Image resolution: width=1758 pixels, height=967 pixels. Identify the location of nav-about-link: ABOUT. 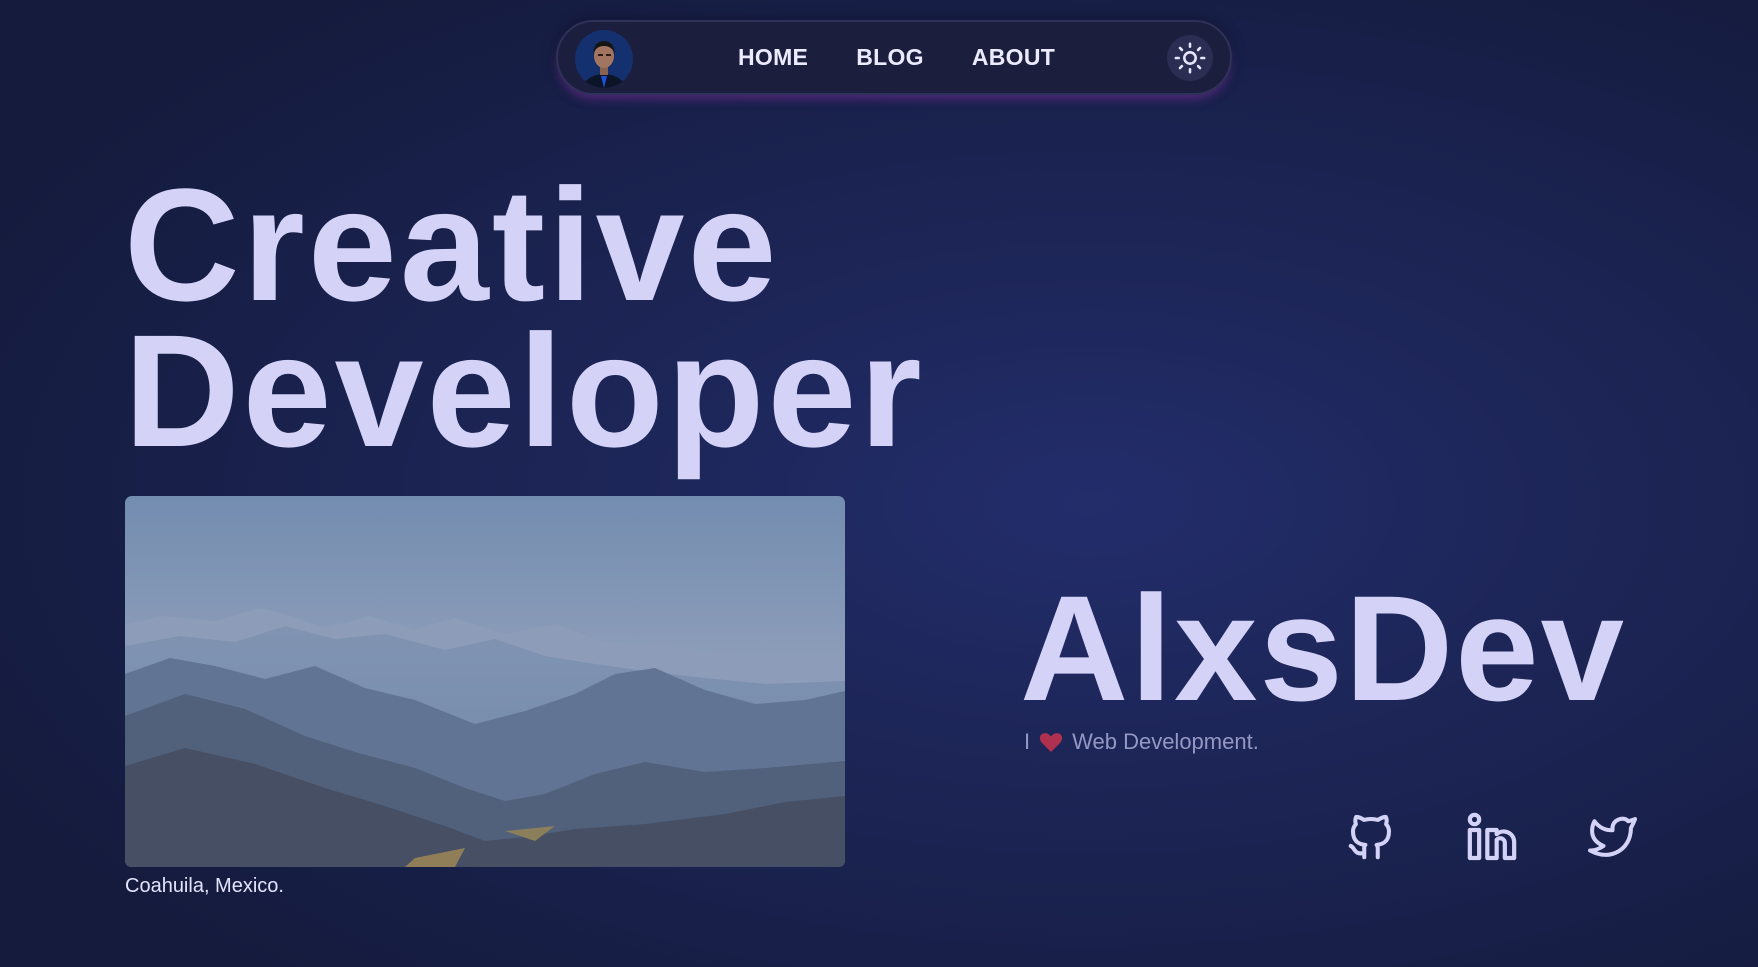
(1013, 57).